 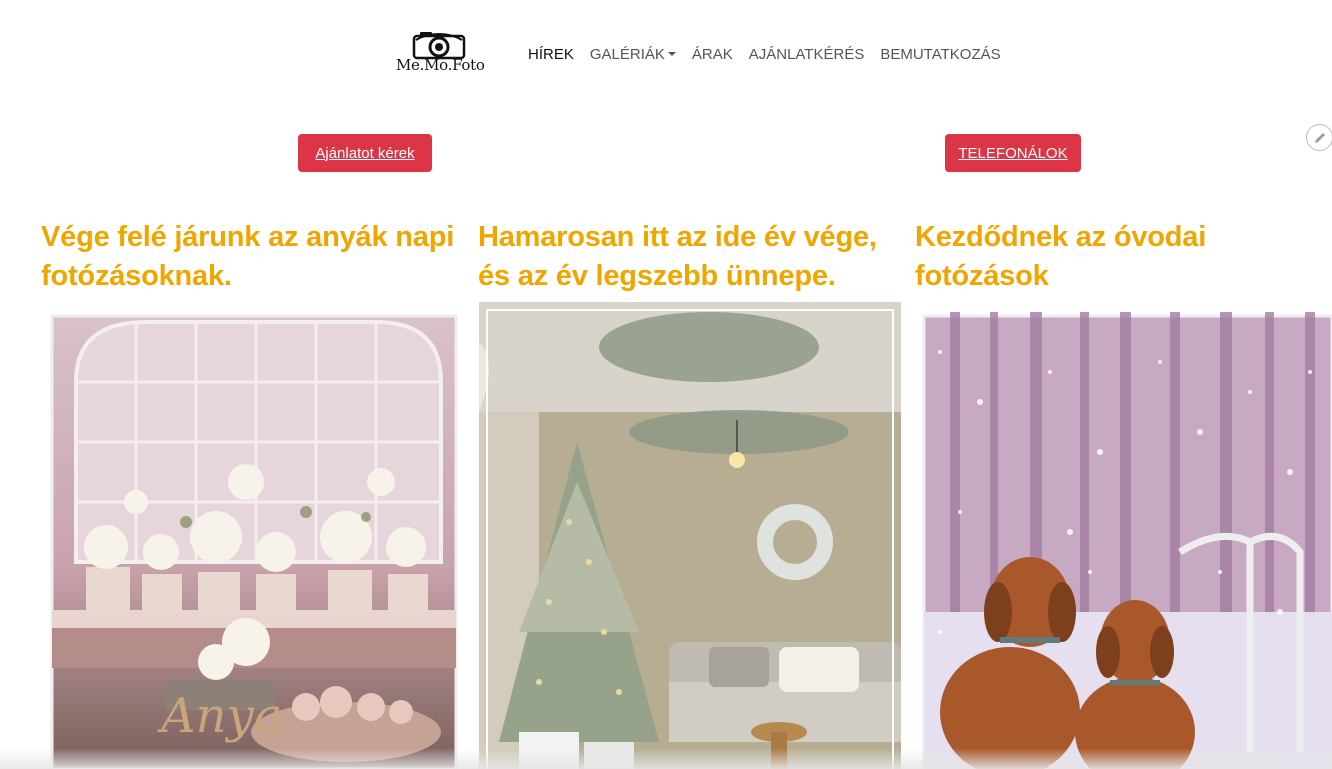 What do you see at coordinates (1013, 153) in the screenshot?
I see `call-button: TELEFONÁLOK` at bounding box center [1013, 153].